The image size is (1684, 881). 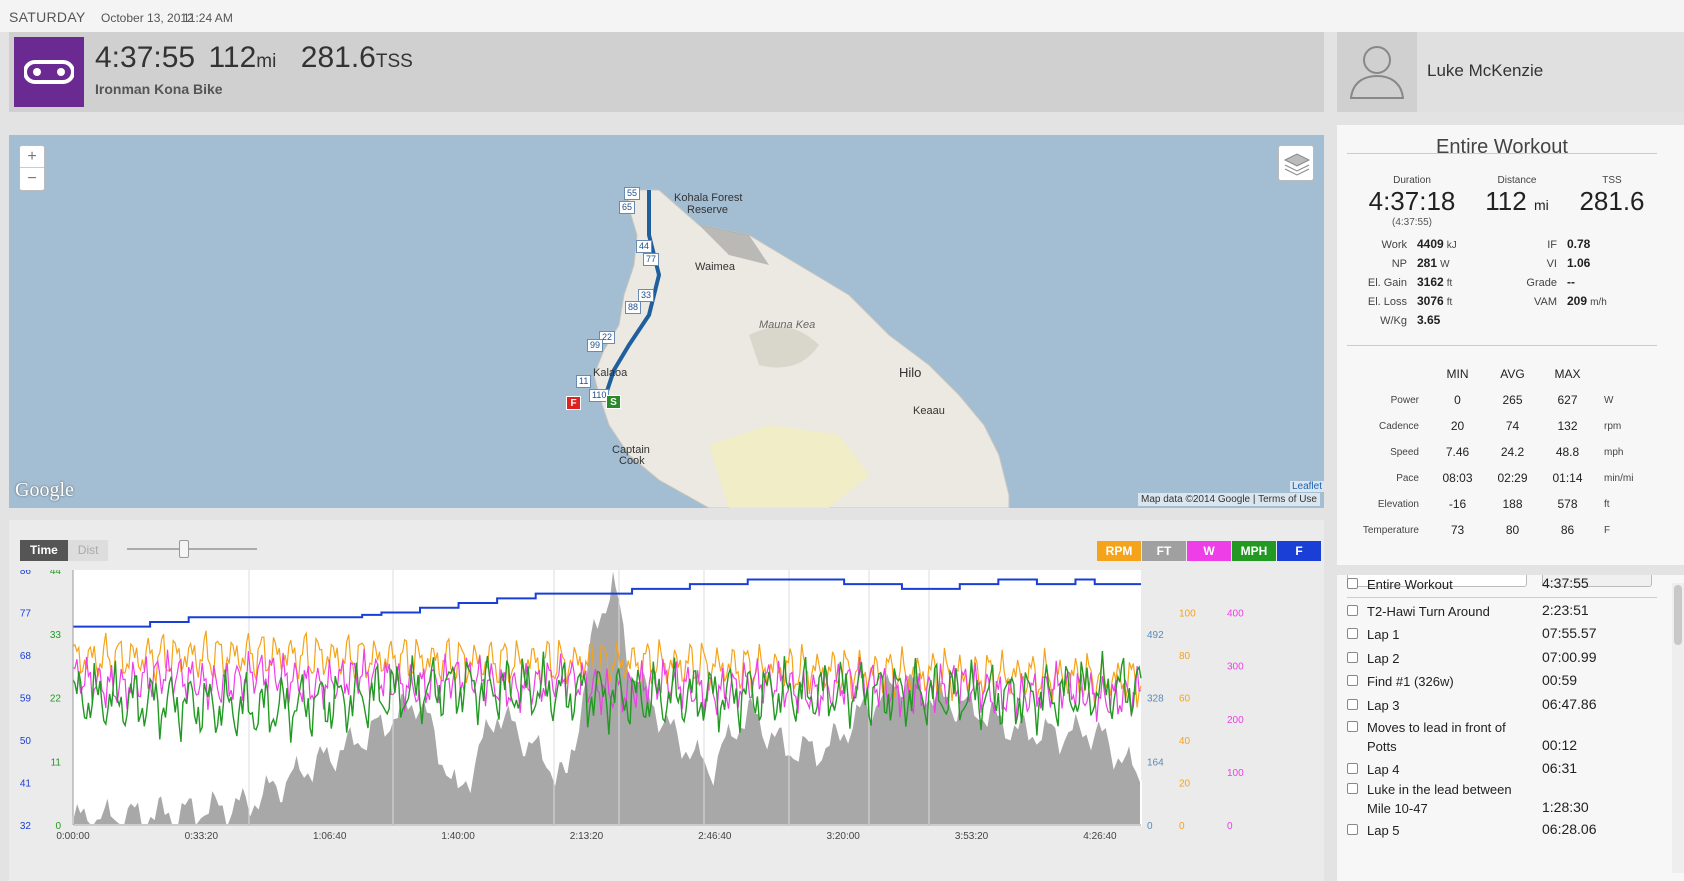 I want to click on summary-distance: Distance 112 mi, so click(x=1517, y=196).